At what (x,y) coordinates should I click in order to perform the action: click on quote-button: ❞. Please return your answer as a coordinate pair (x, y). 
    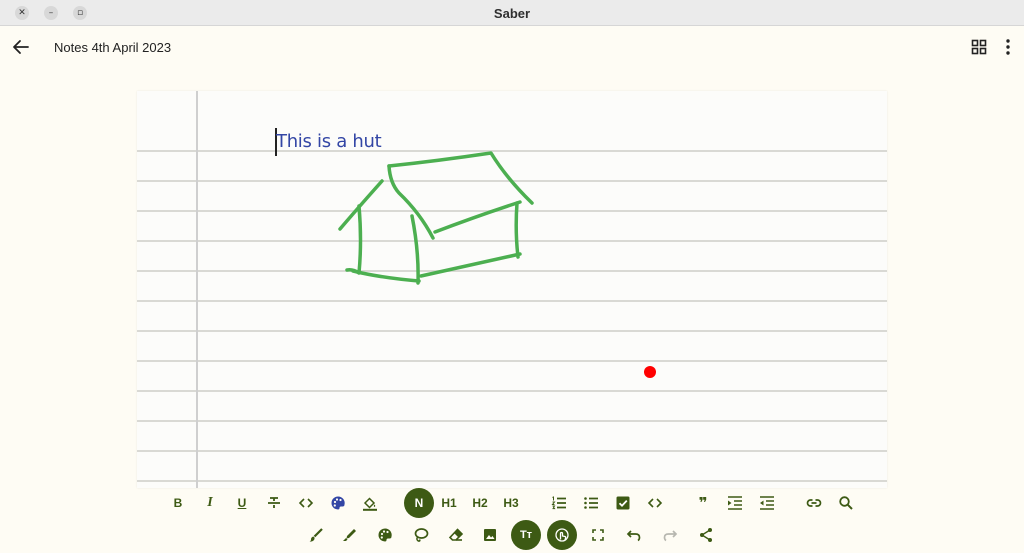
    Looking at the image, I should click on (703, 503).